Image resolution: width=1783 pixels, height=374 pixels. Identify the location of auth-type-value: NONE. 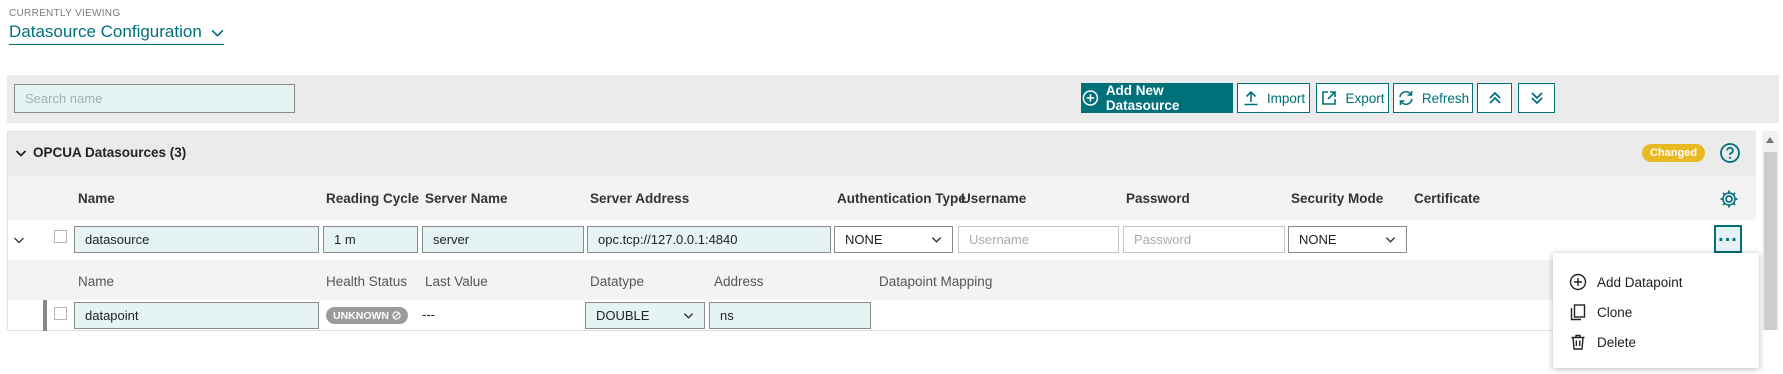
(864, 239).